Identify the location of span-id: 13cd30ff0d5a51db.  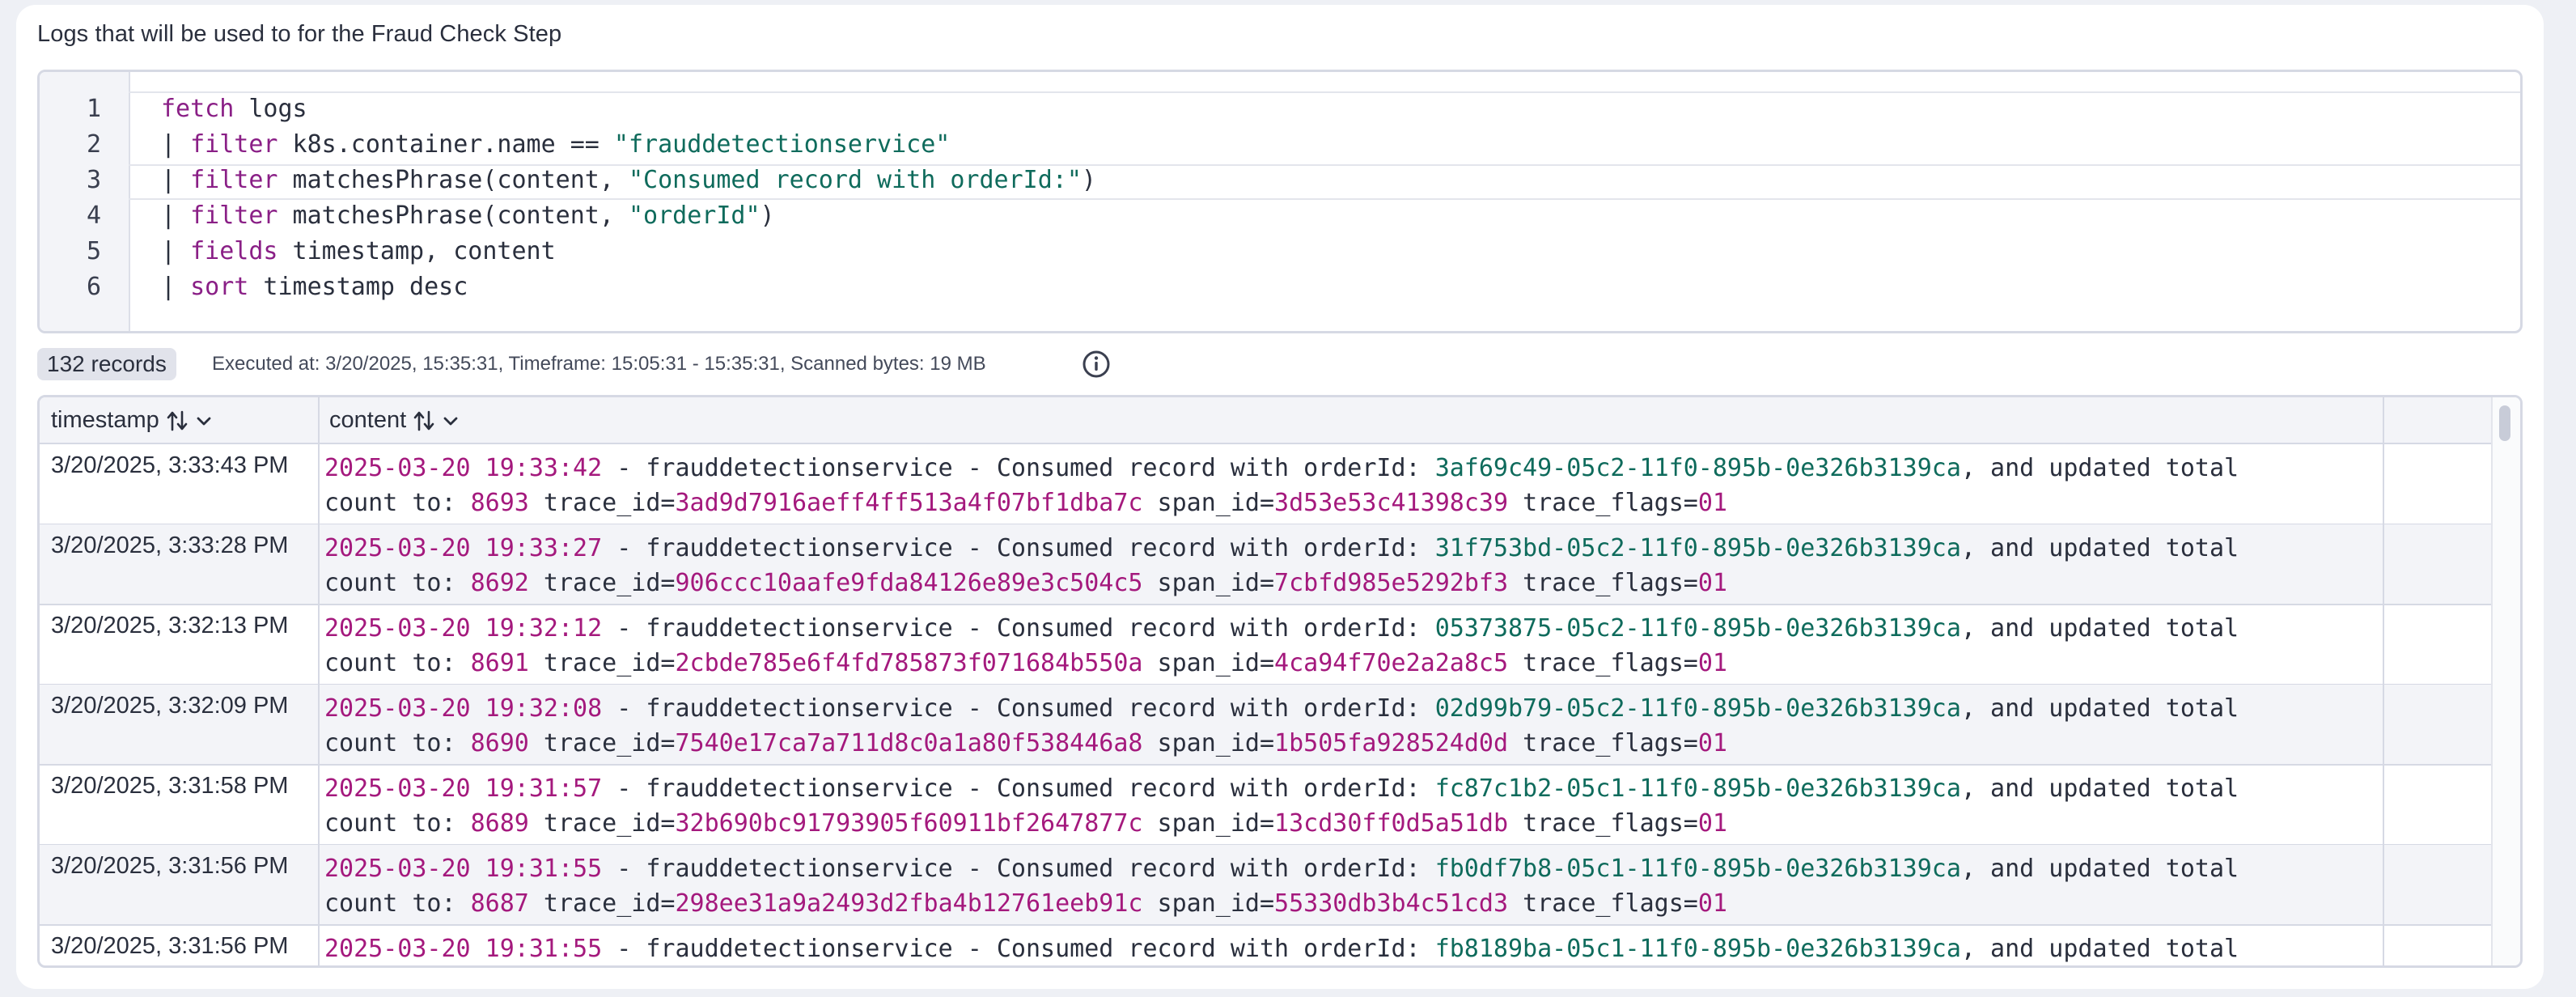
(1391, 823).